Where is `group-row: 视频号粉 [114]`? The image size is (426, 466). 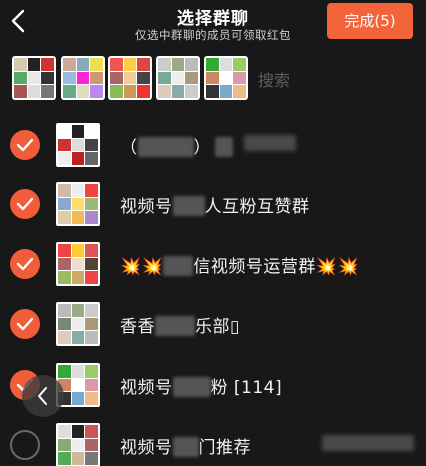
group-row: 视频号粉 [114] is located at coordinates (213, 385).